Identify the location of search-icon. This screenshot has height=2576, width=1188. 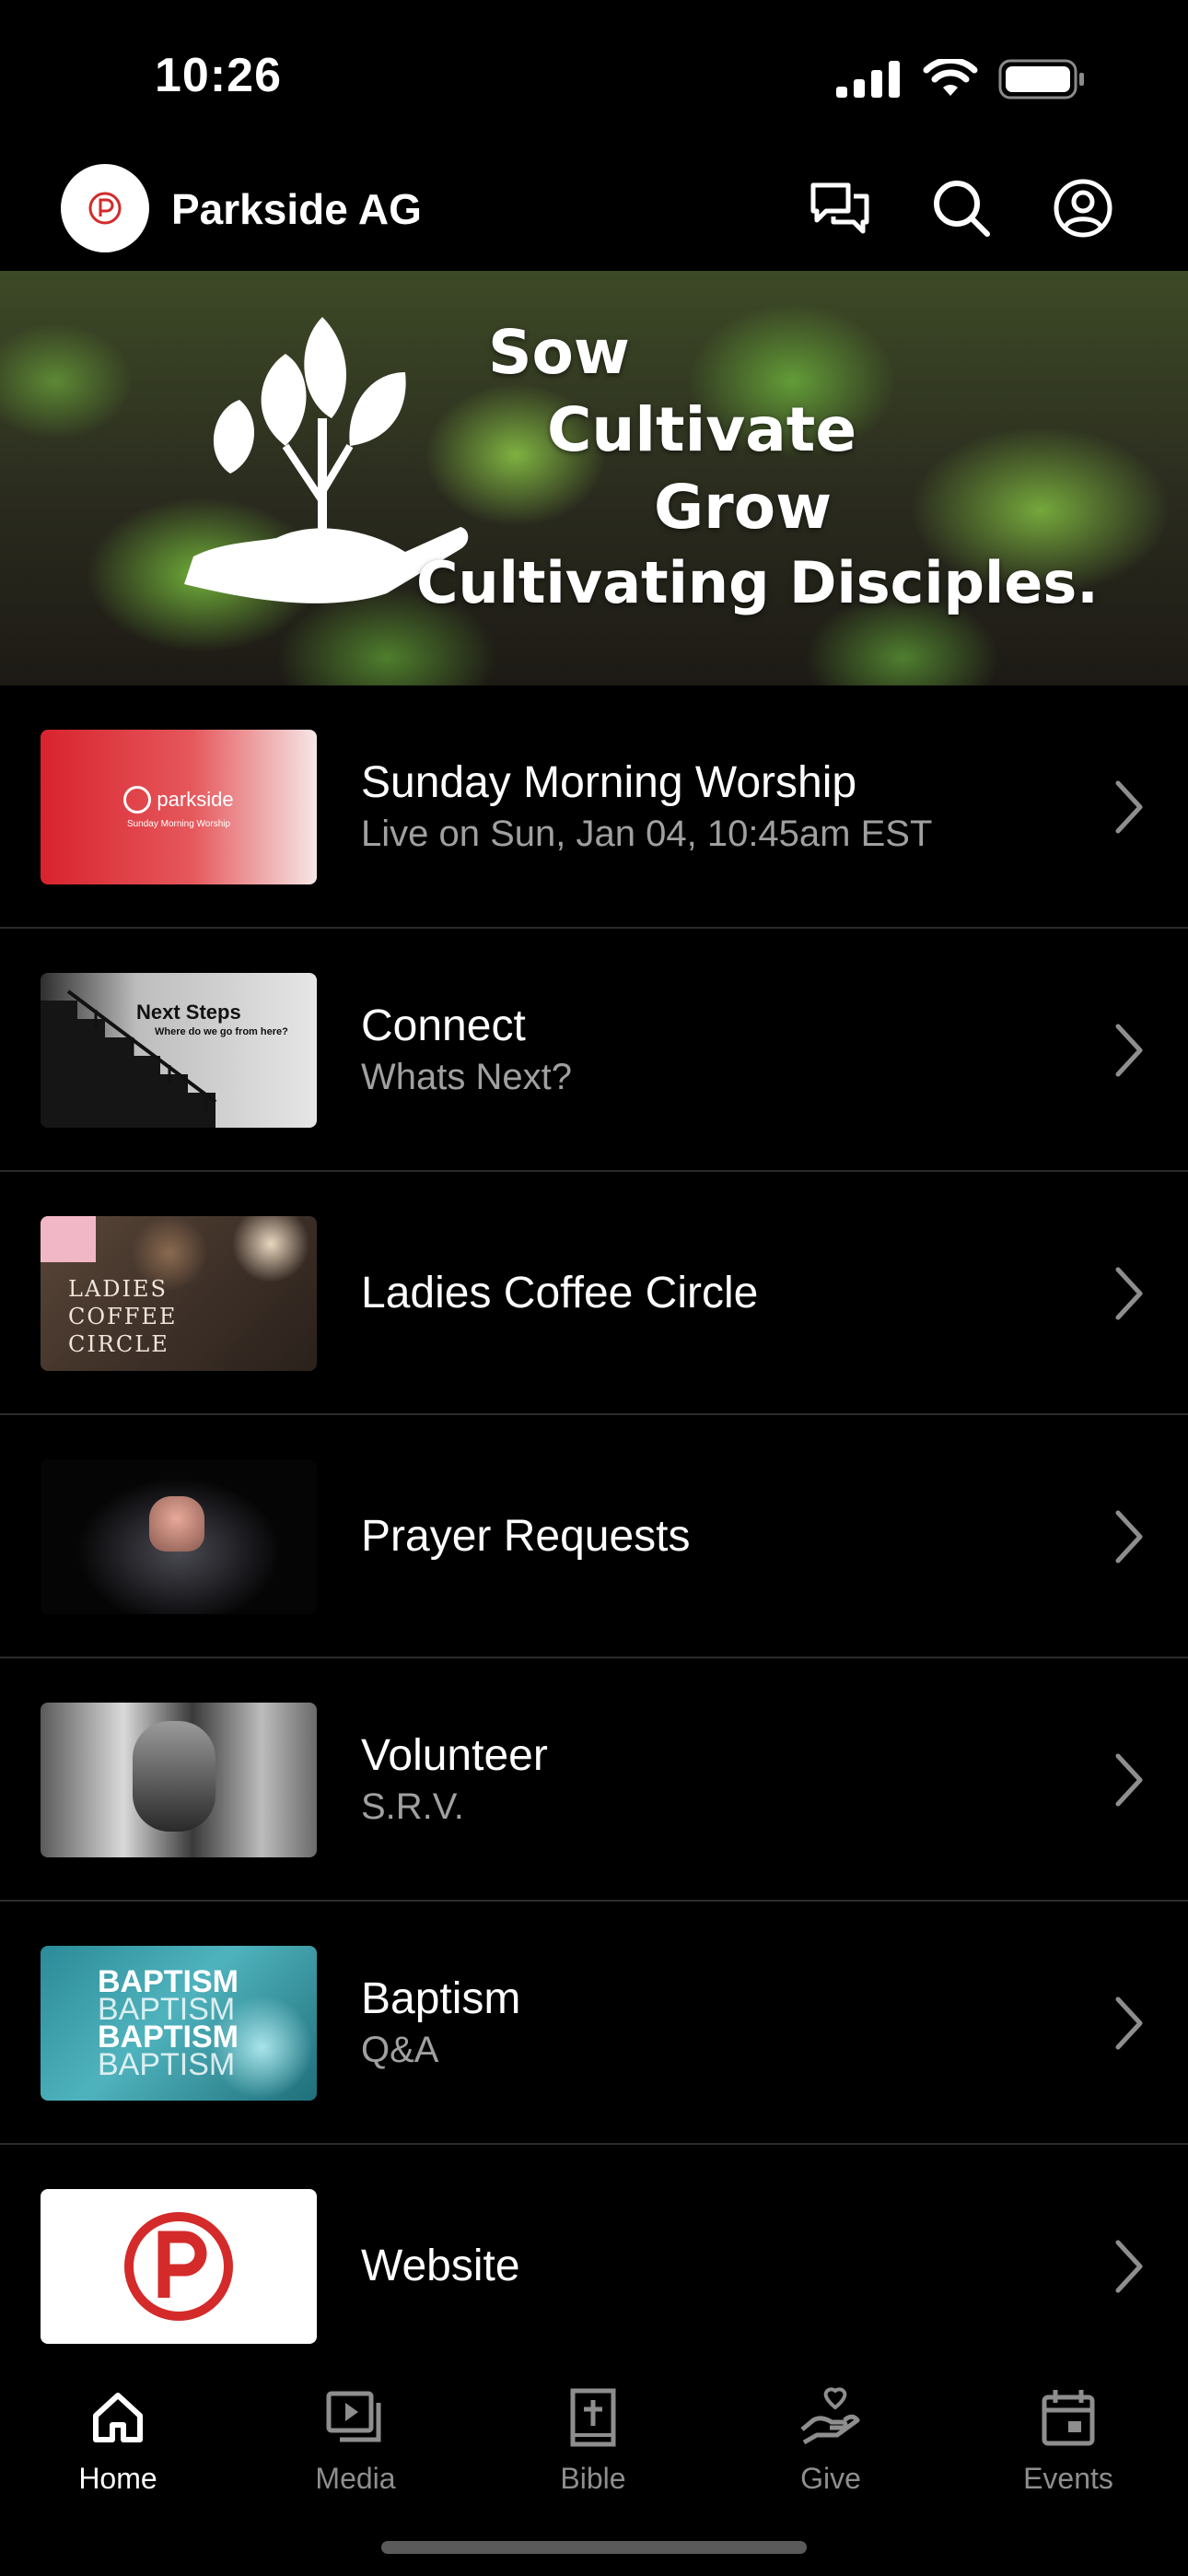
(962, 209).